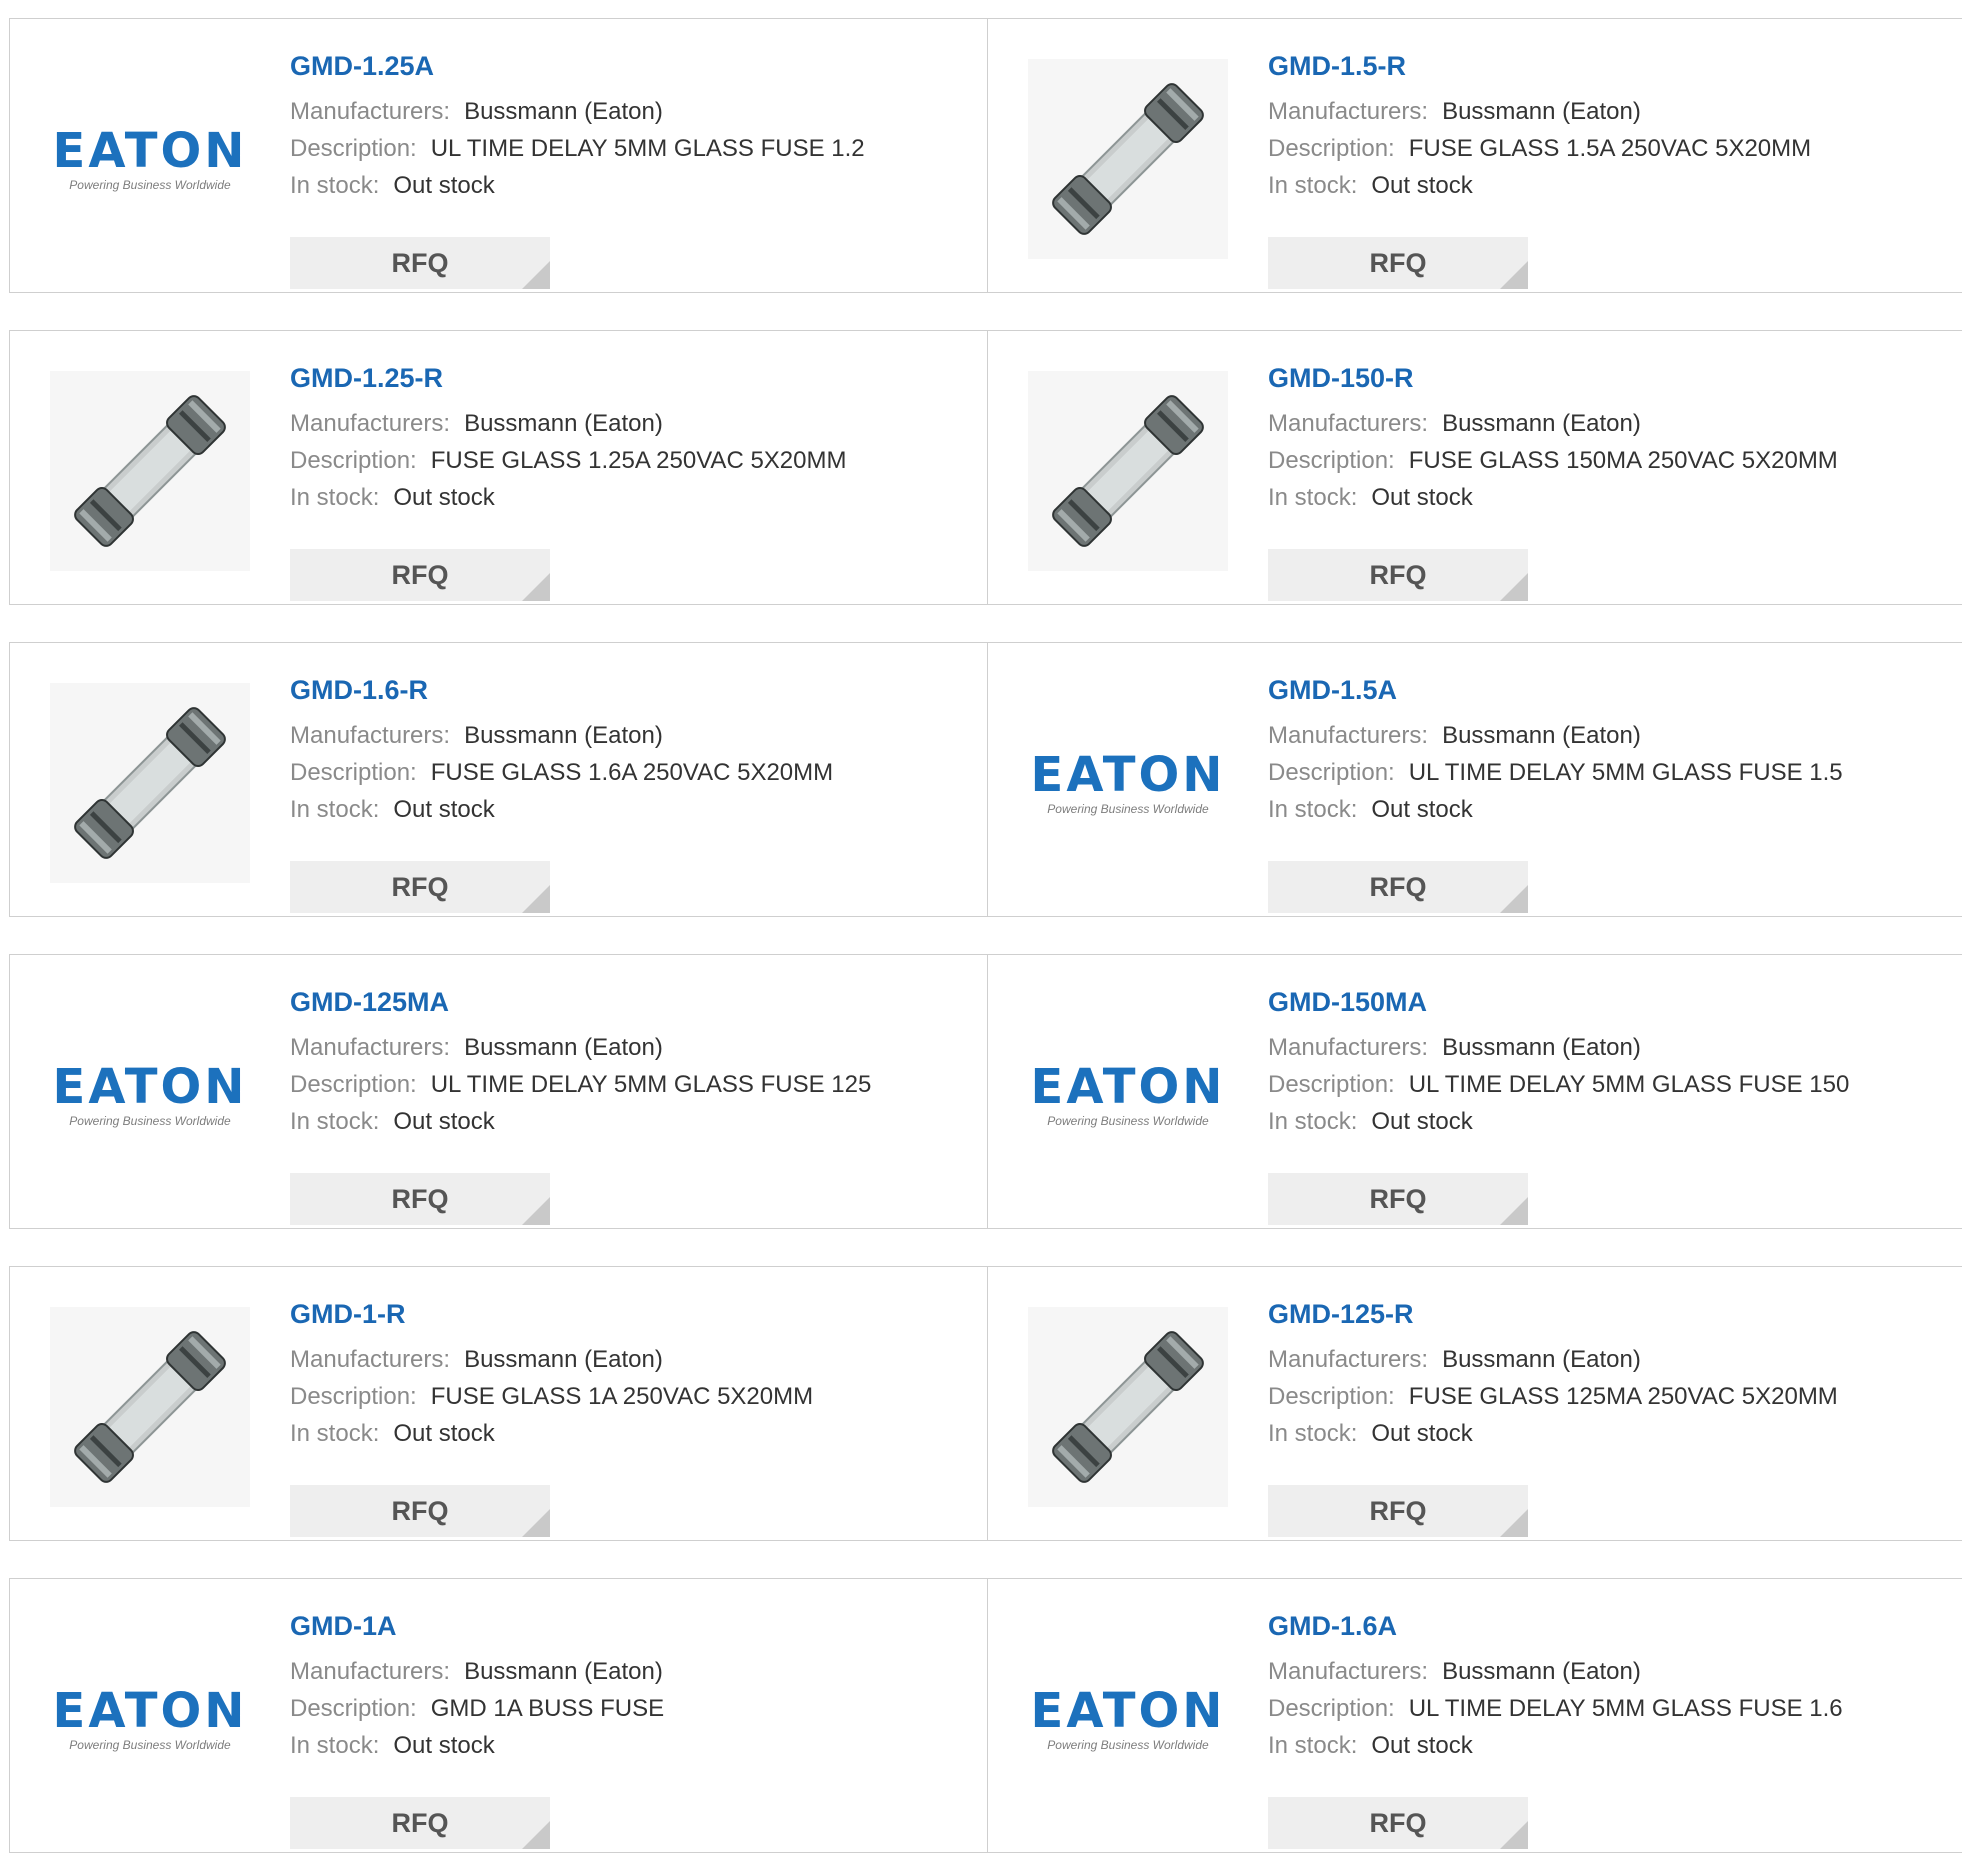 Image resolution: width=1962 pixels, height=1853 pixels. Describe the element at coordinates (630, 1314) in the screenshot. I see `product-part-number-link: GMD-1-R` at that location.